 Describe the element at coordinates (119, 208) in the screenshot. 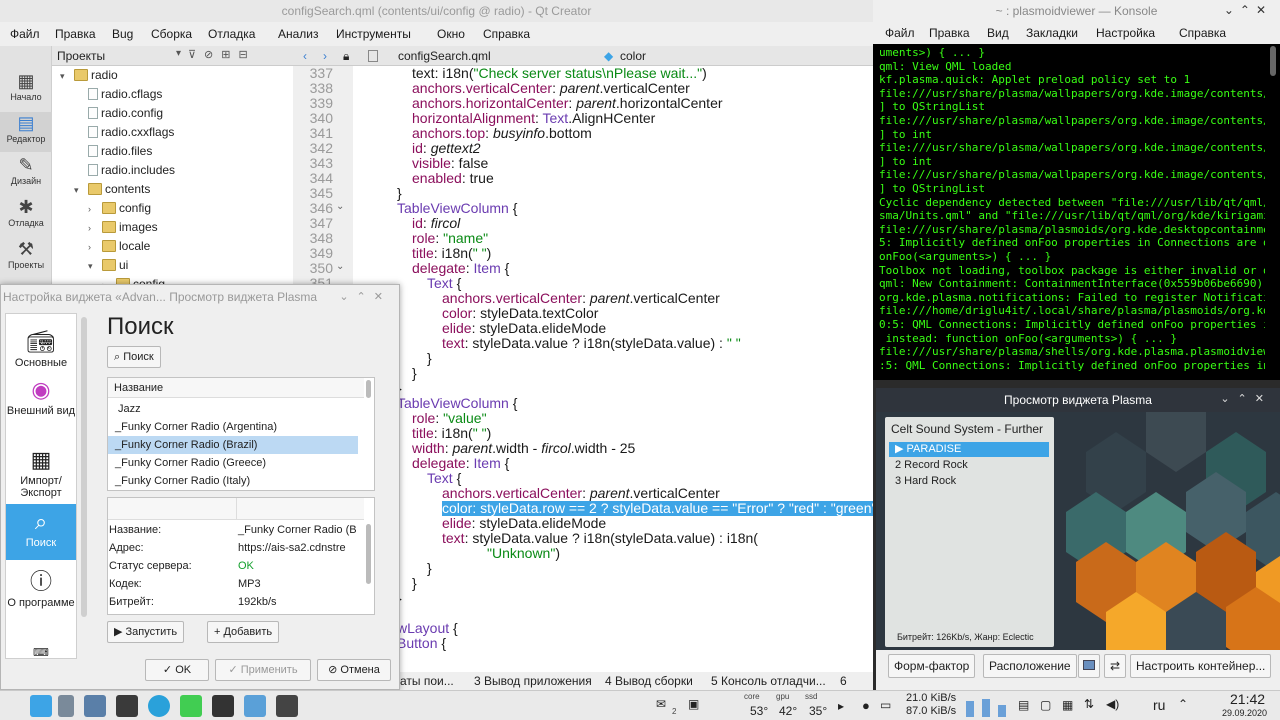

I see `tree-folder: › config` at that location.